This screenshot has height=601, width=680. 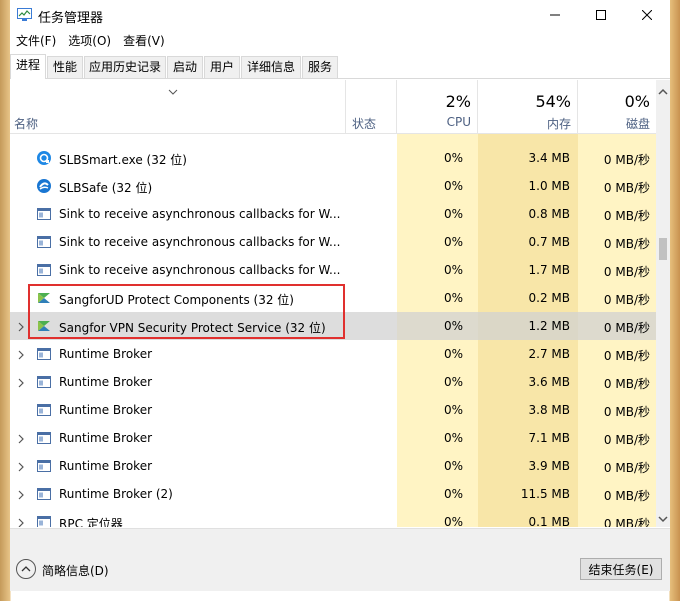 I want to click on tab-strip: 进程 性能 应用历史记录 启动 用户 详细信息 服务, so click(x=340, y=66).